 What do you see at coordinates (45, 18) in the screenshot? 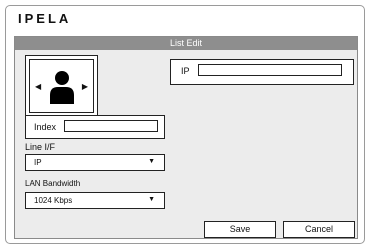
I see `ipela-logo: IPELA` at bounding box center [45, 18].